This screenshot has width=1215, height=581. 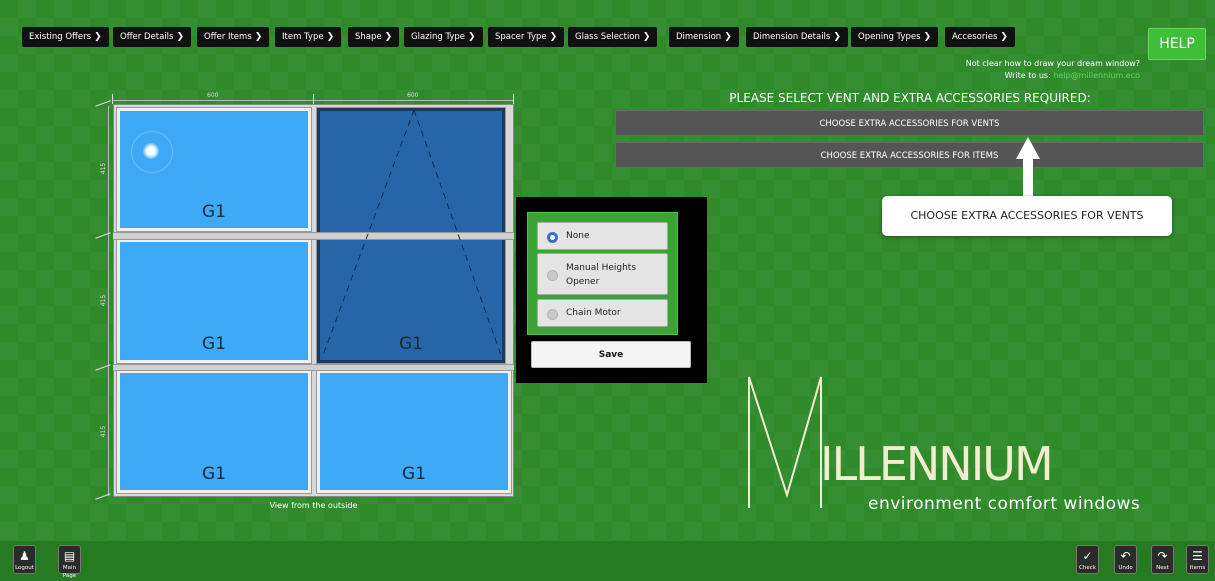 What do you see at coordinates (60, 37) in the screenshot?
I see `nav-label: Existing Offers` at bounding box center [60, 37].